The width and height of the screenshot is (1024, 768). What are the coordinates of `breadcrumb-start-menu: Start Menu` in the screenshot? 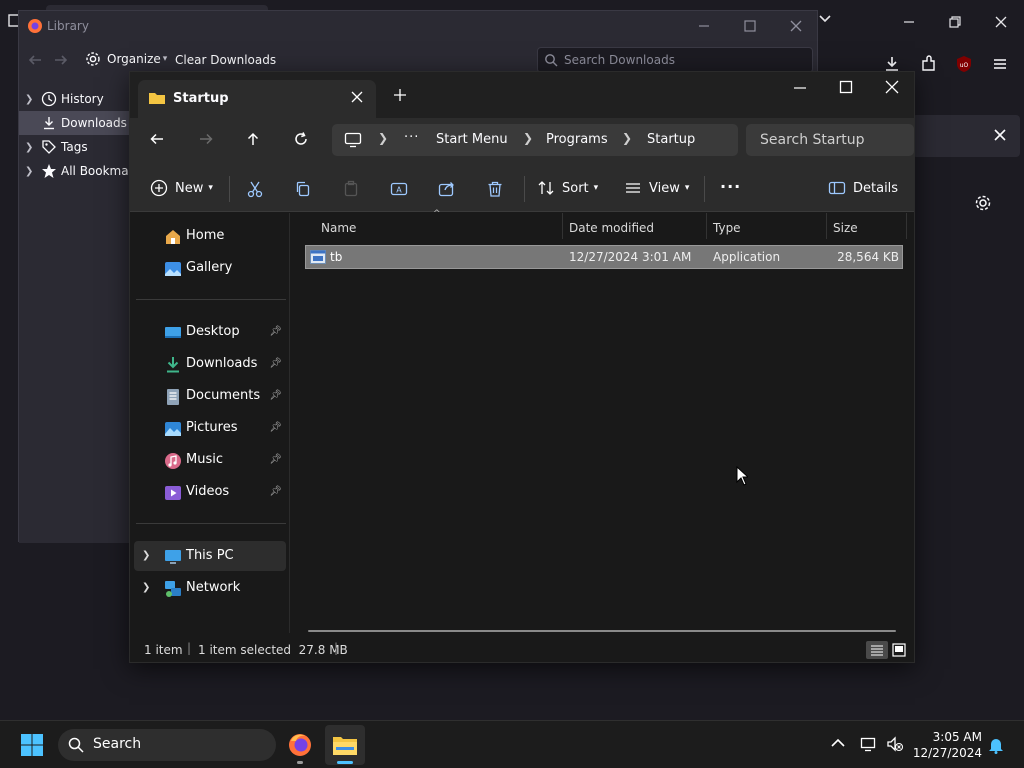 It's located at (472, 139).